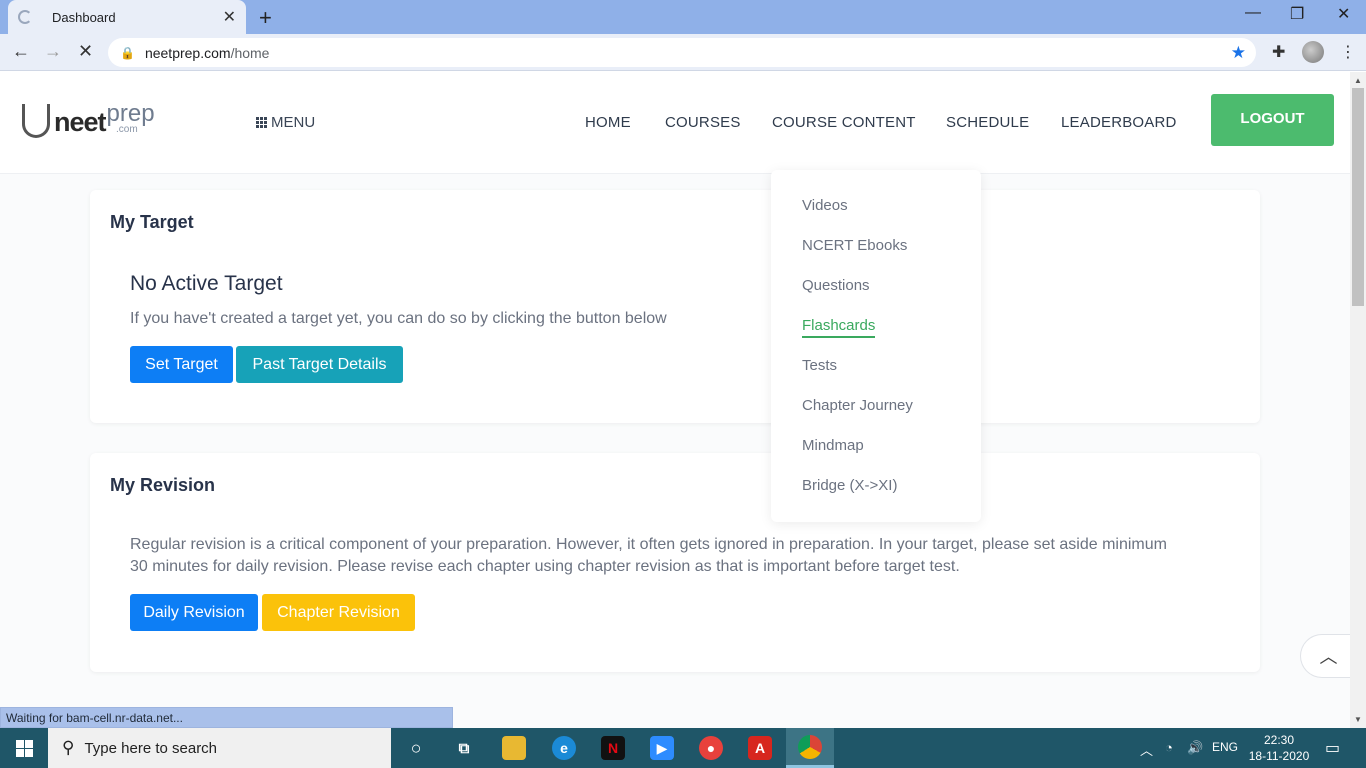 The image size is (1366, 768). What do you see at coordinates (608, 122) in the screenshot?
I see `nav-home: HOME` at bounding box center [608, 122].